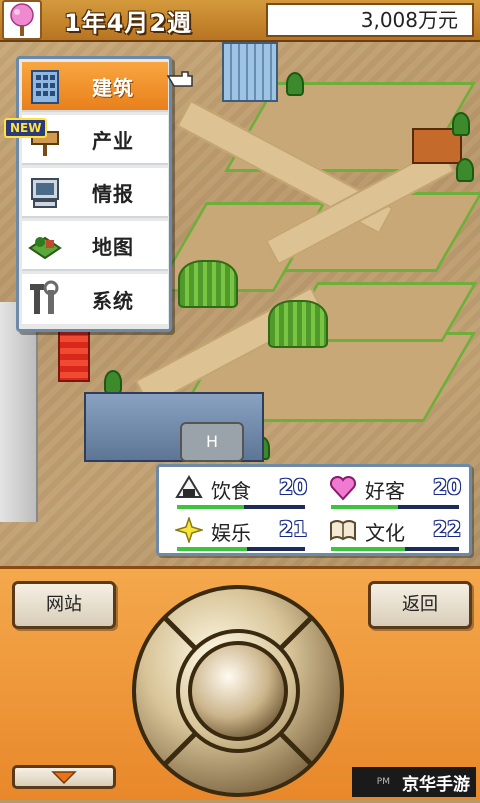 The height and width of the screenshot is (803, 480). What do you see at coordinates (180, 79) in the screenshot?
I see `pointer-hand-icon` at bounding box center [180, 79].